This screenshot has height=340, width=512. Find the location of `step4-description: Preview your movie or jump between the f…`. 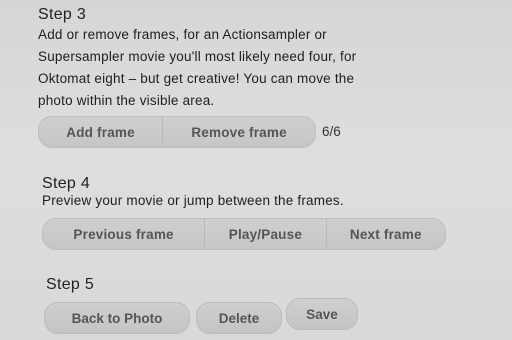

step4-description: Preview your movie or jump between the f… is located at coordinates (193, 200).